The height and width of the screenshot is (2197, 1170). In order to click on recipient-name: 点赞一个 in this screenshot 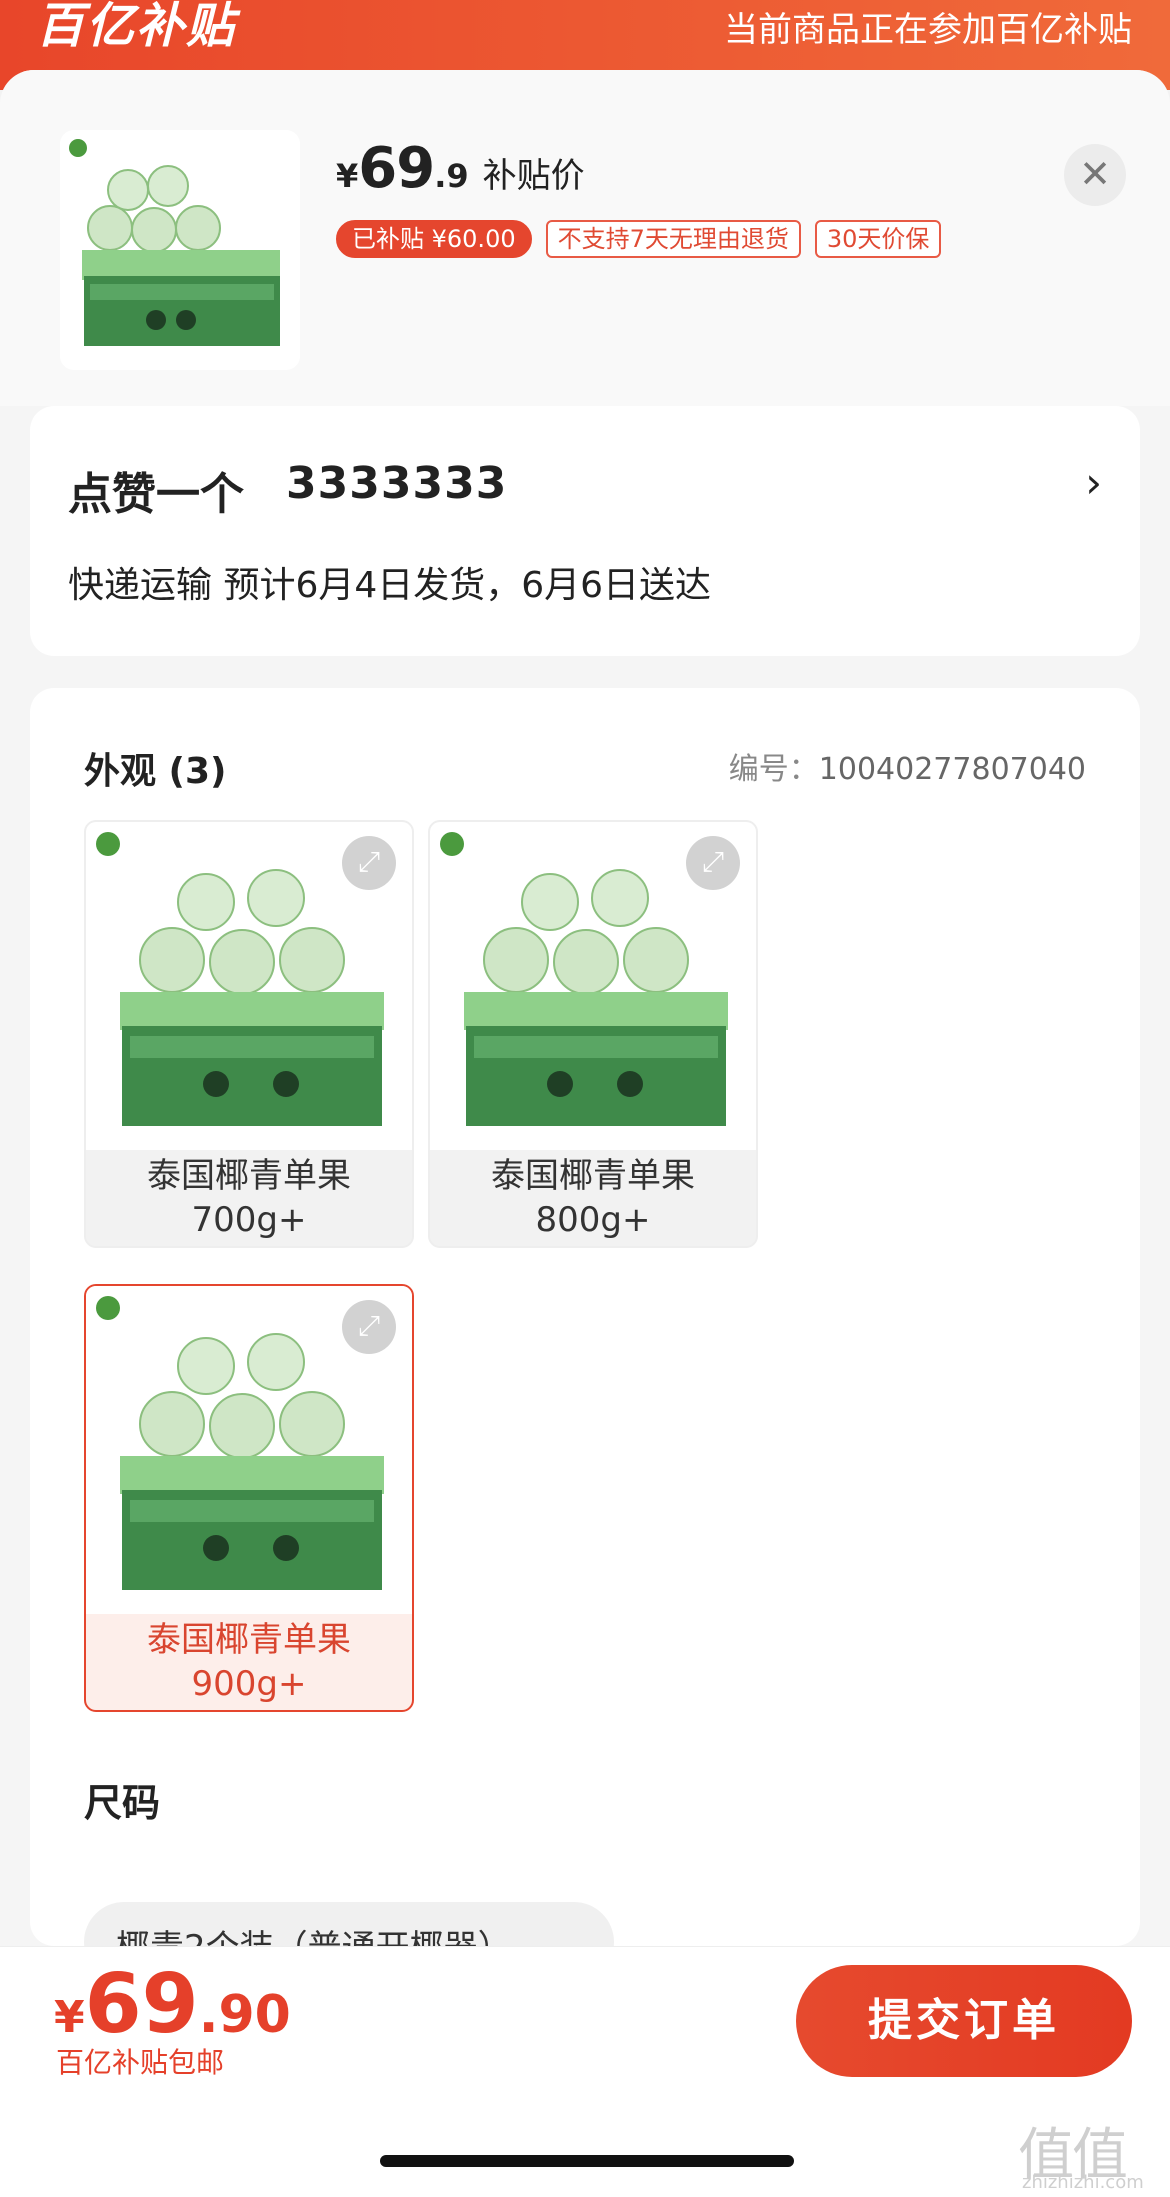, I will do `click(156, 494)`.